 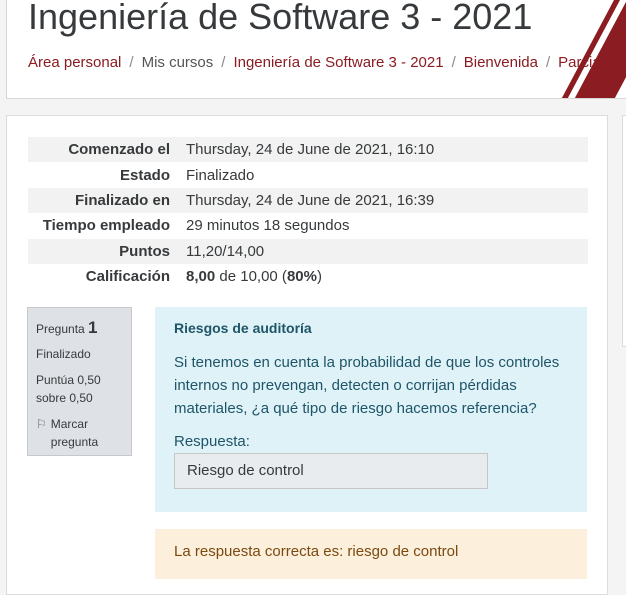 What do you see at coordinates (301, 277) in the screenshot?
I see `grade-percent: 80%` at bounding box center [301, 277].